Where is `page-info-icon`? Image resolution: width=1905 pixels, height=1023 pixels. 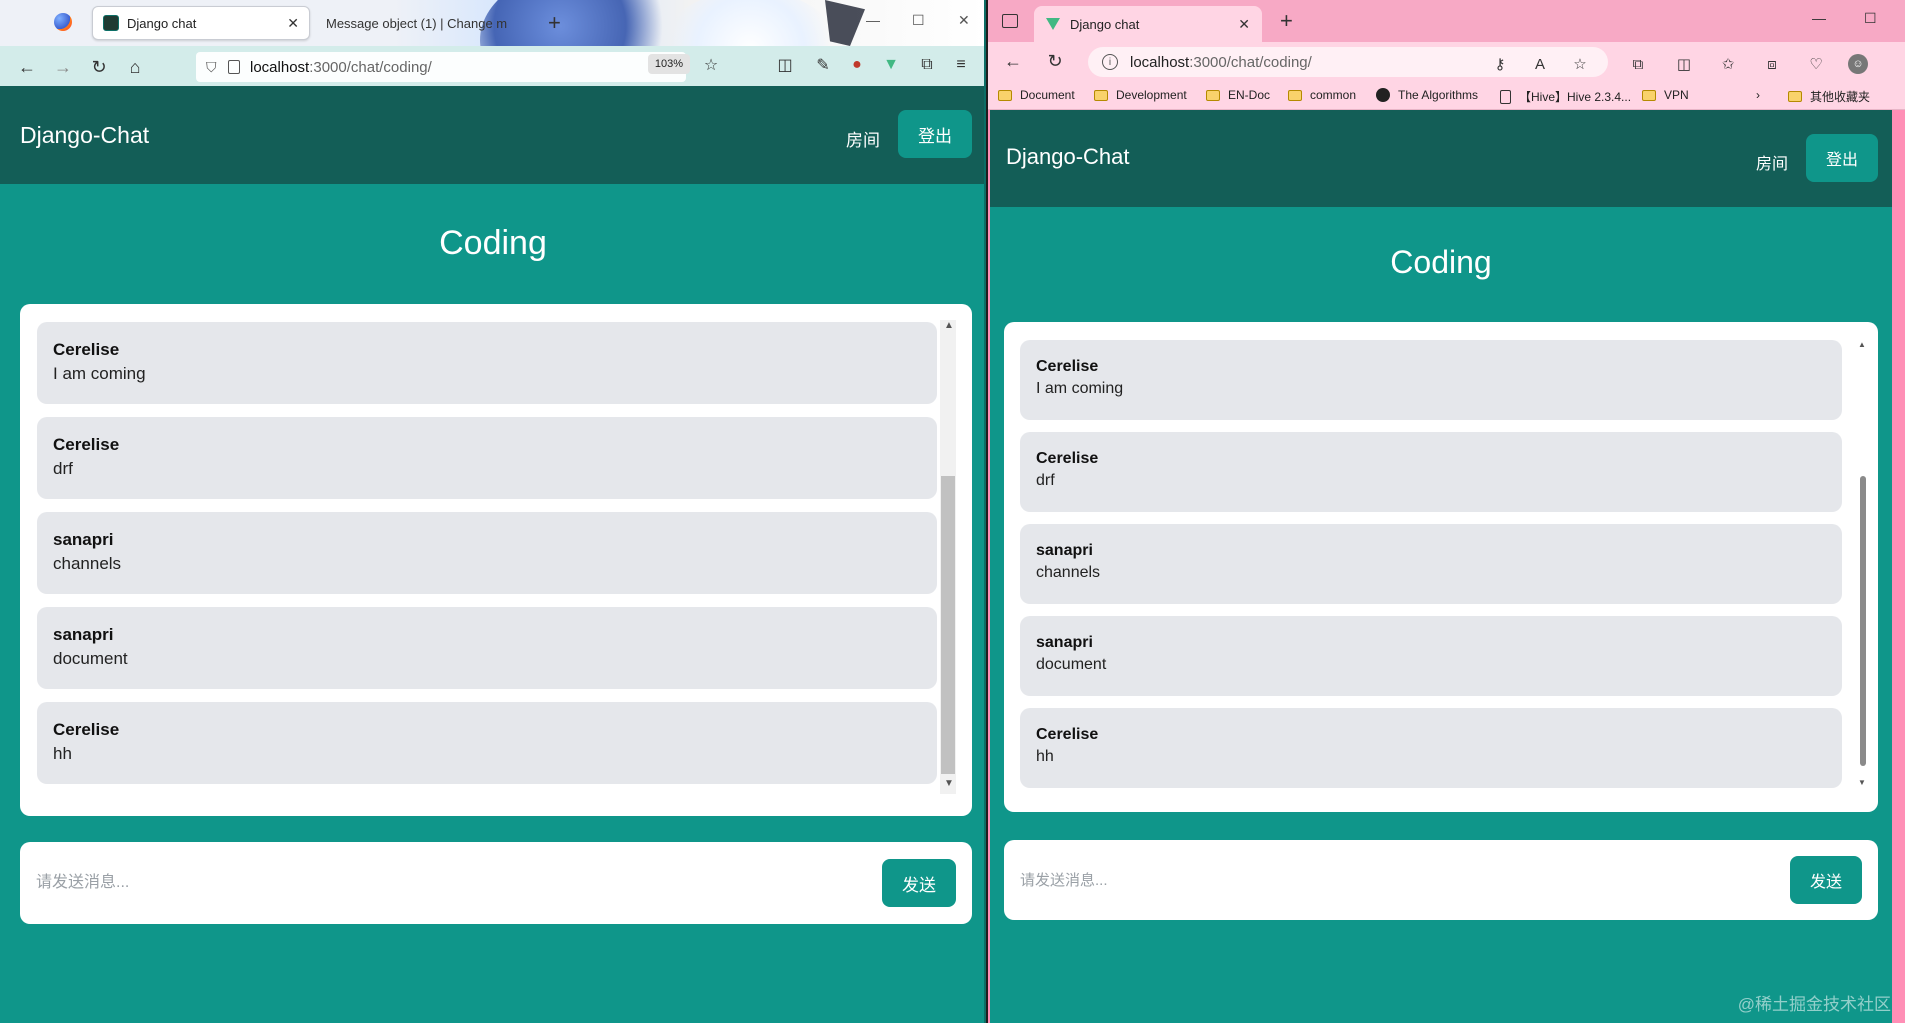 page-info-icon is located at coordinates (234, 67).